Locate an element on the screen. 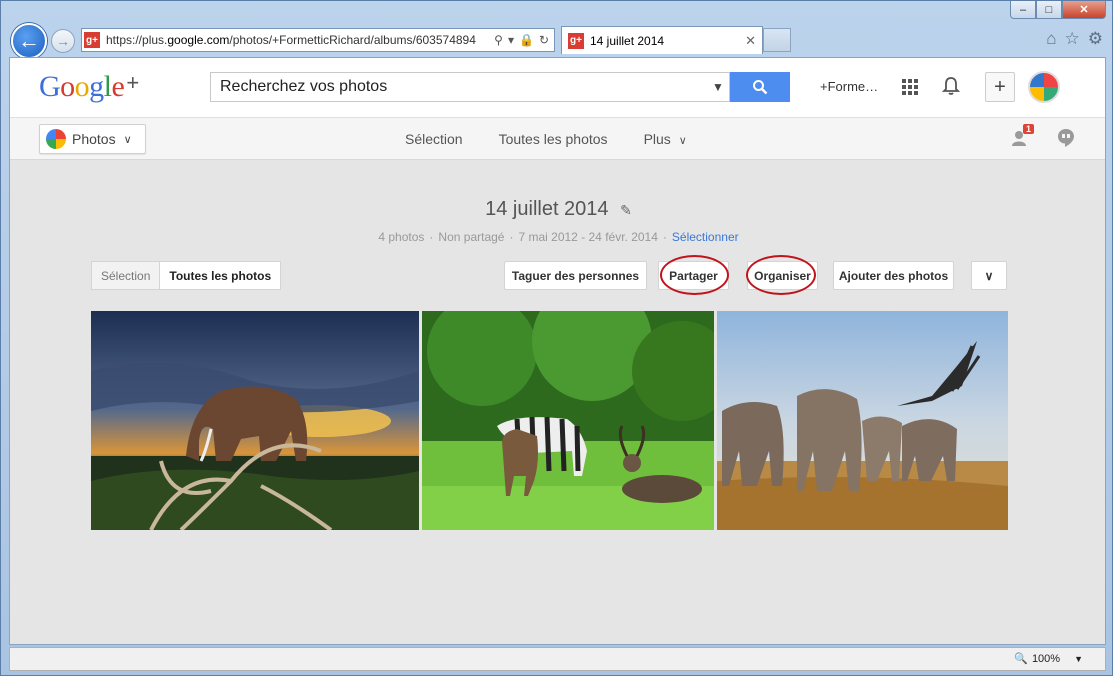  logo-plus: + is located at coordinates (132, 82).